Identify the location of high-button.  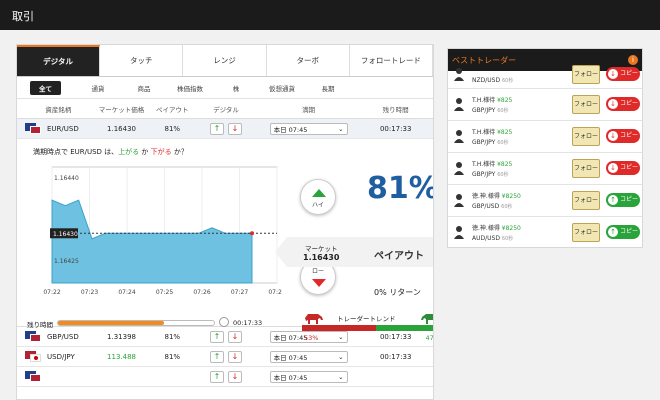
(318, 197).